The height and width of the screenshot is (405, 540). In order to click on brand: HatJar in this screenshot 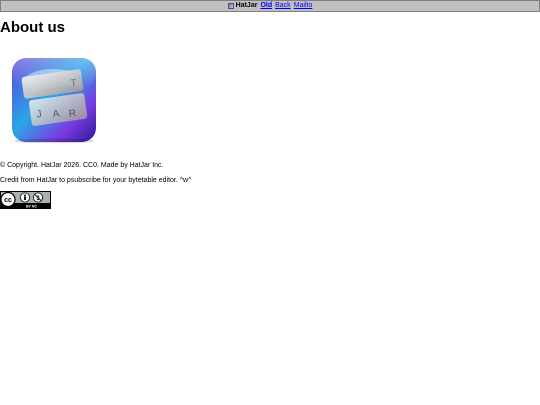, I will do `click(242, 6)`.